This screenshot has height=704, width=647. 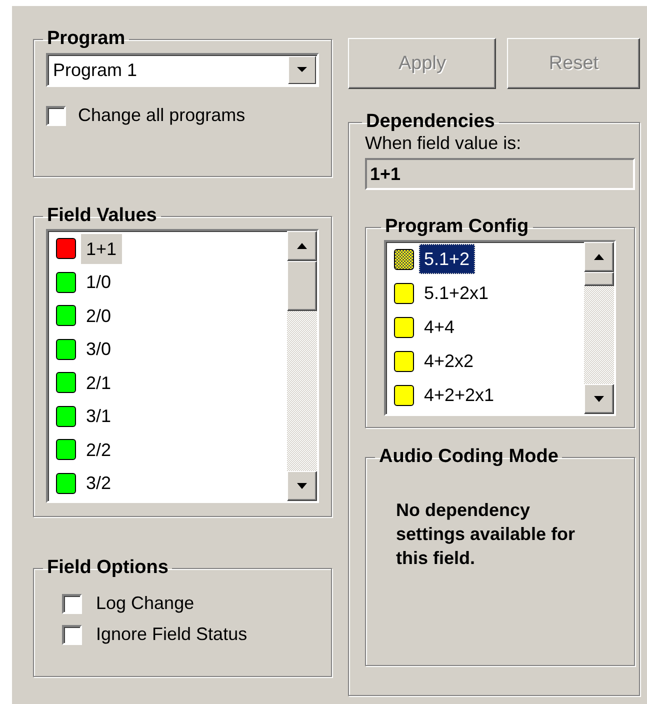 What do you see at coordinates (86, 39) in the screenshot?
I see `group-title: Program` at bounding box center [86, 39].